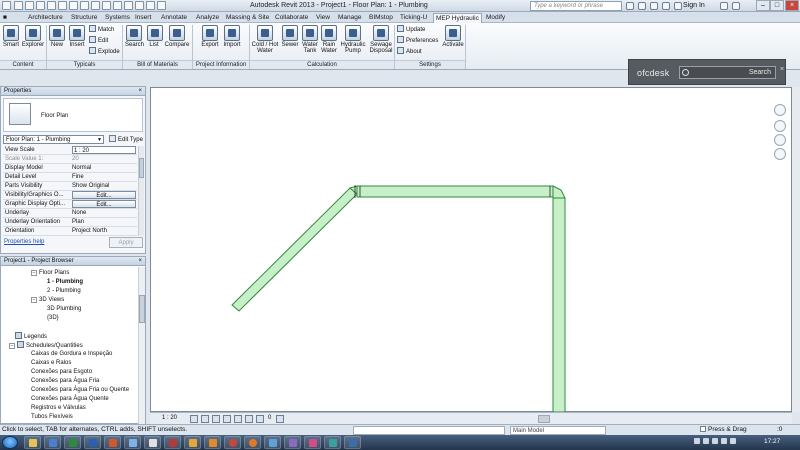 This screenshot has width=800, height=450. What do you see at coordinates (212, 442) in the screenshot?
I see `media-player-app-icon` at bounding box center [212, 442].